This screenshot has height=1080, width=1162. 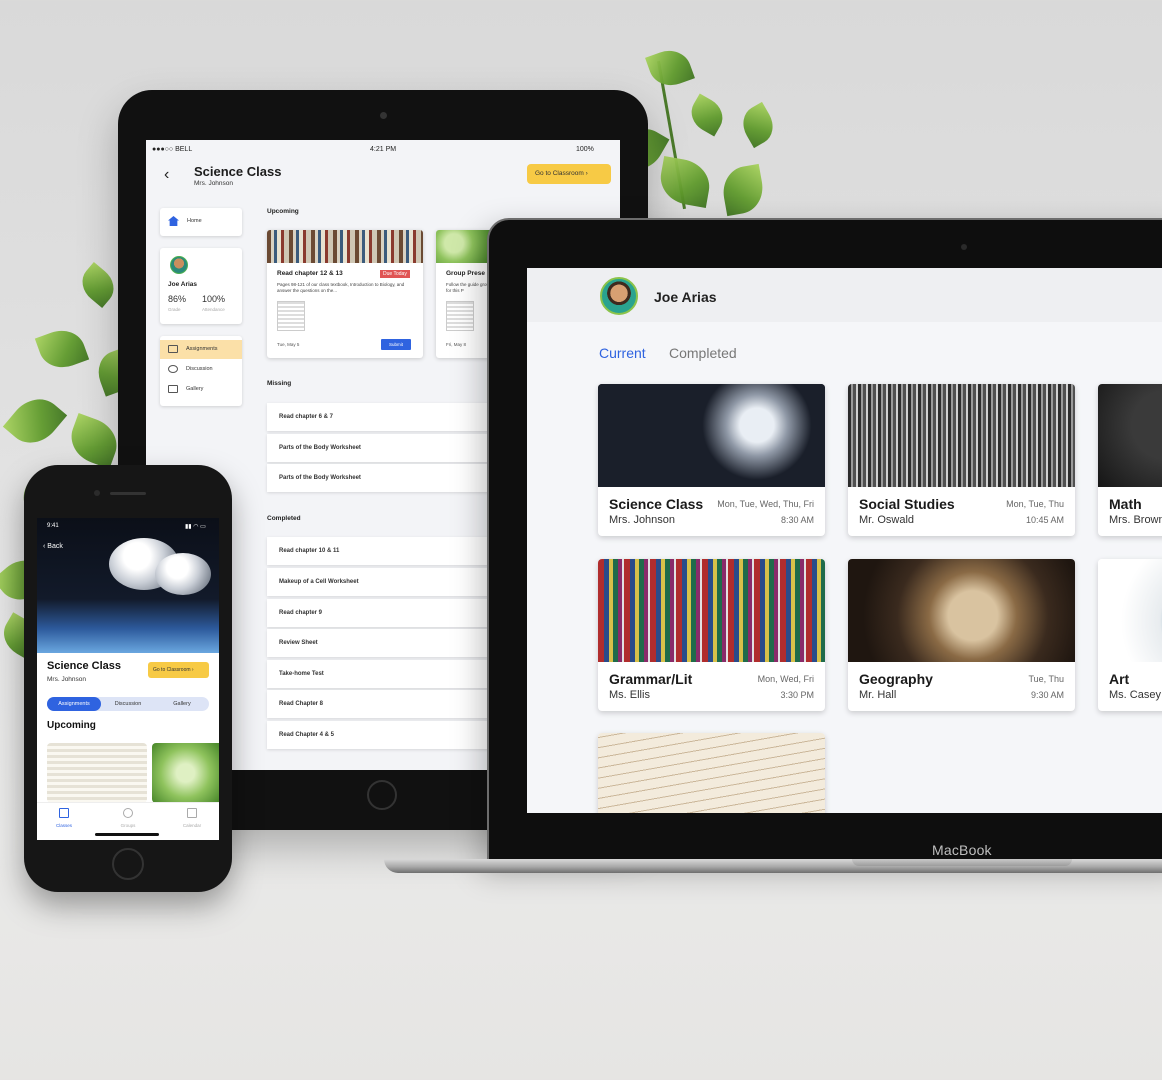 What do you see at coordinates (1135, 695) in the screenshot?
I see `class-teacher: Ms. Casey` at bounding box center [1135, 695].